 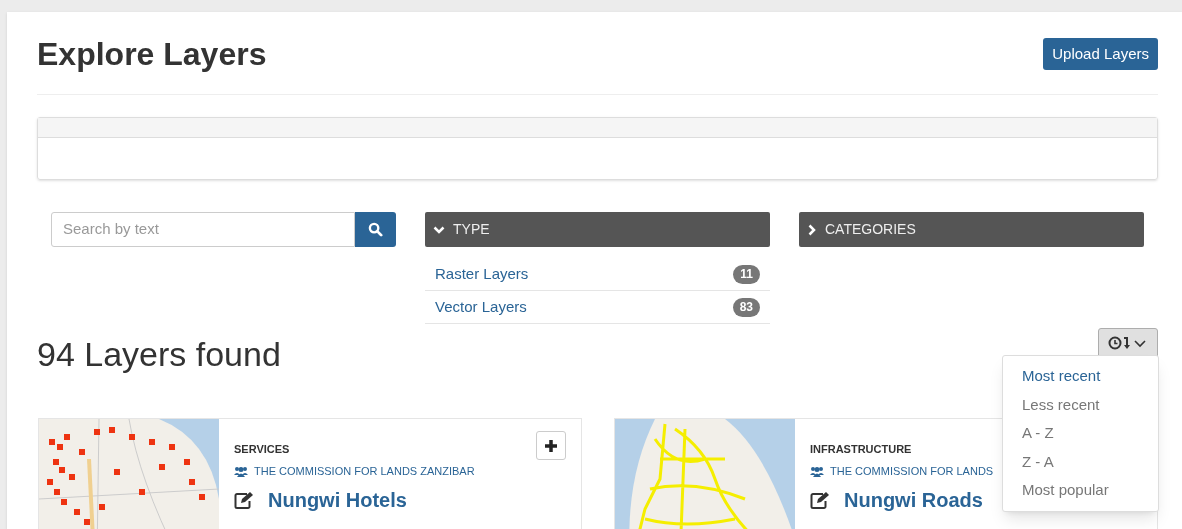 I want to click on layer-owner-link: THE COMMISSION FOR LANDS ZANZIBAR, so click(x=364, y=471).